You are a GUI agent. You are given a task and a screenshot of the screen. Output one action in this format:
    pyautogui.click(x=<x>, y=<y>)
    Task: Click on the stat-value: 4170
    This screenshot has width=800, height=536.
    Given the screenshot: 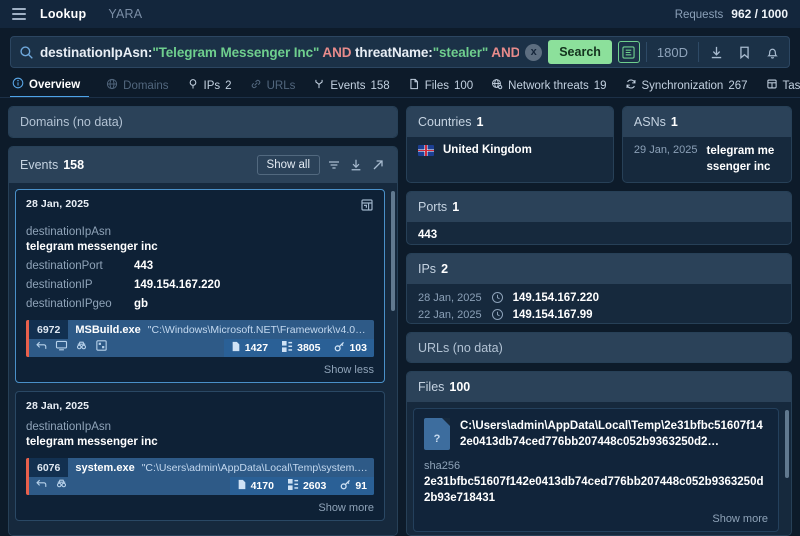 What is the action you would take?
    pyautogui.click(x=262, y=486)
    